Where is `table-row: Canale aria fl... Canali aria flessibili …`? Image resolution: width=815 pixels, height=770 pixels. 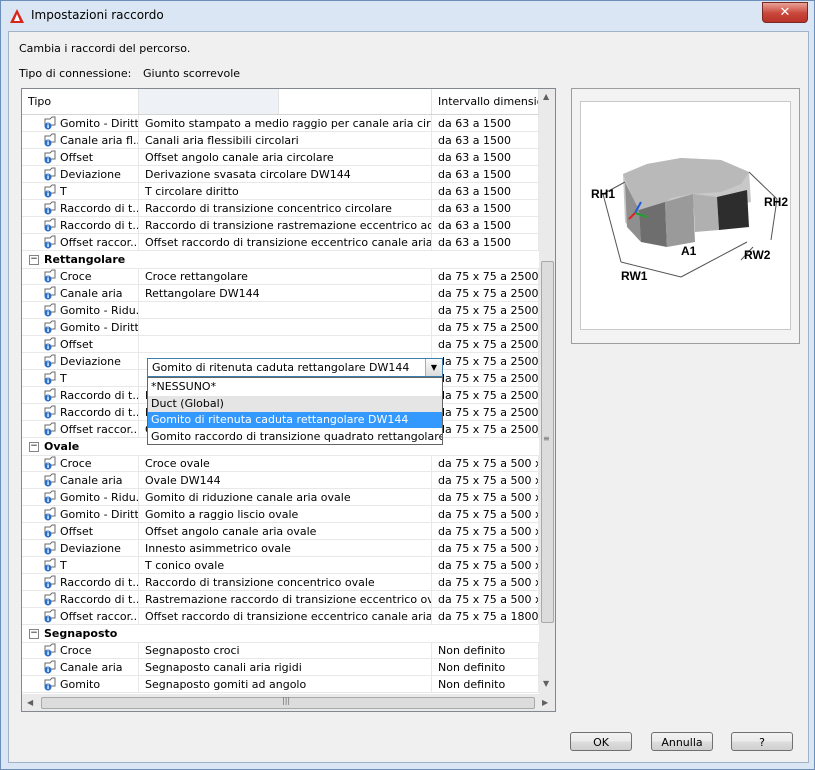 table-row: Canale aria fl... Canali aria flessibili … is located at coordinates (280, 140).